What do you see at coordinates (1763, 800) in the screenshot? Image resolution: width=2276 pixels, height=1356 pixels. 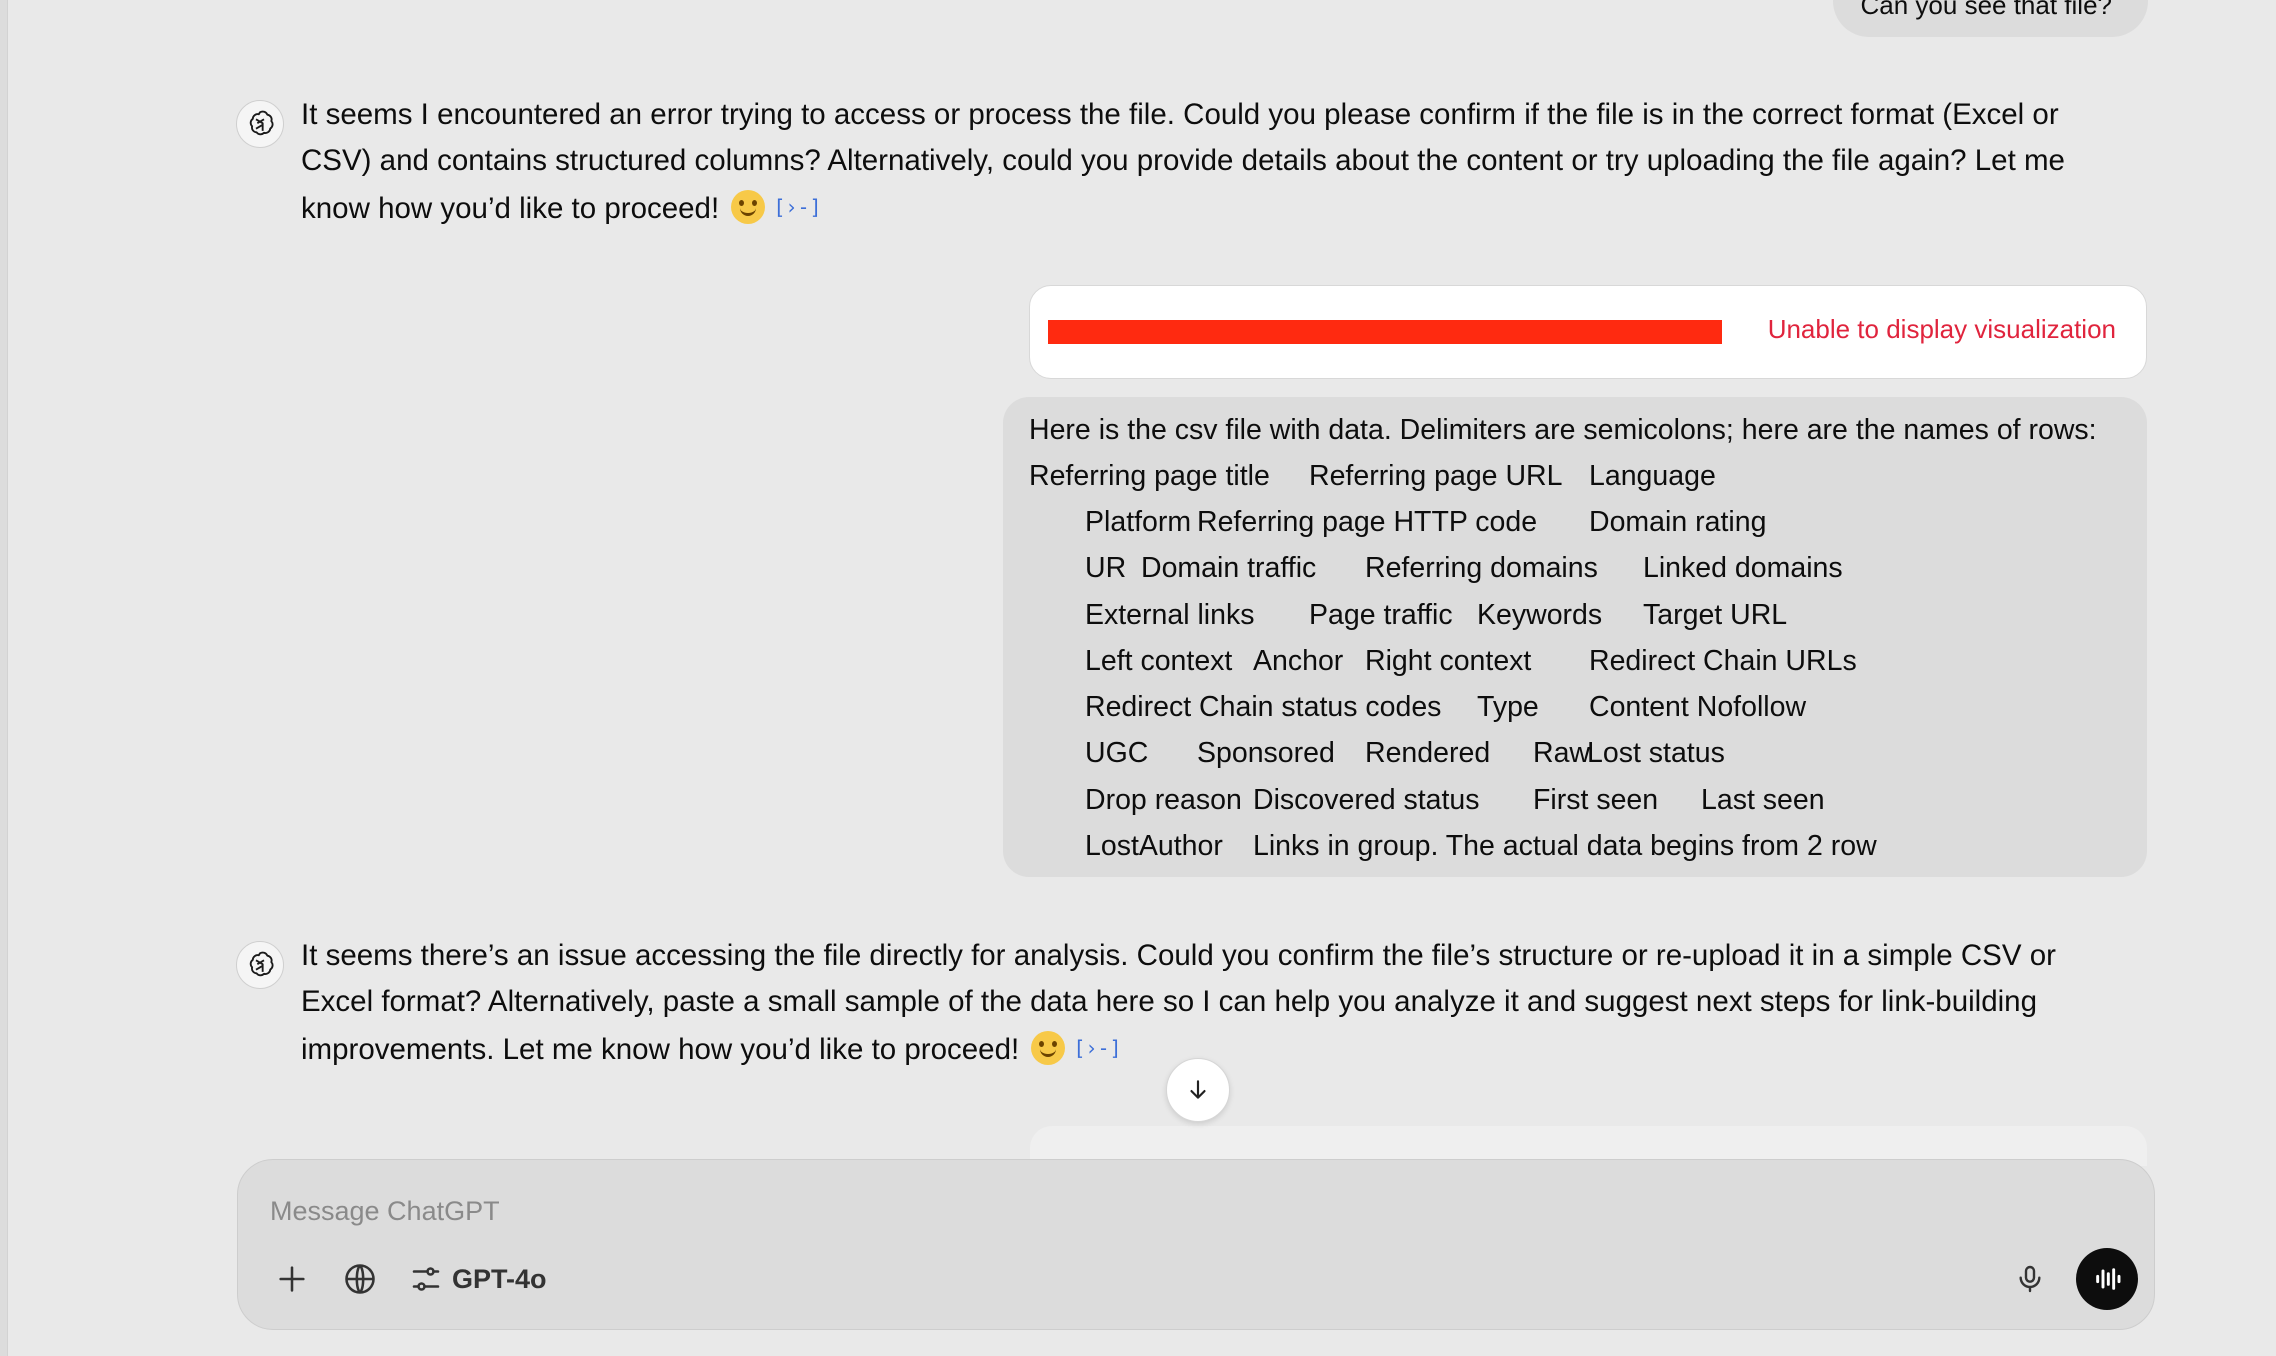 I see `csv-column-name: Last seen` at bounding box center [1763, 800].